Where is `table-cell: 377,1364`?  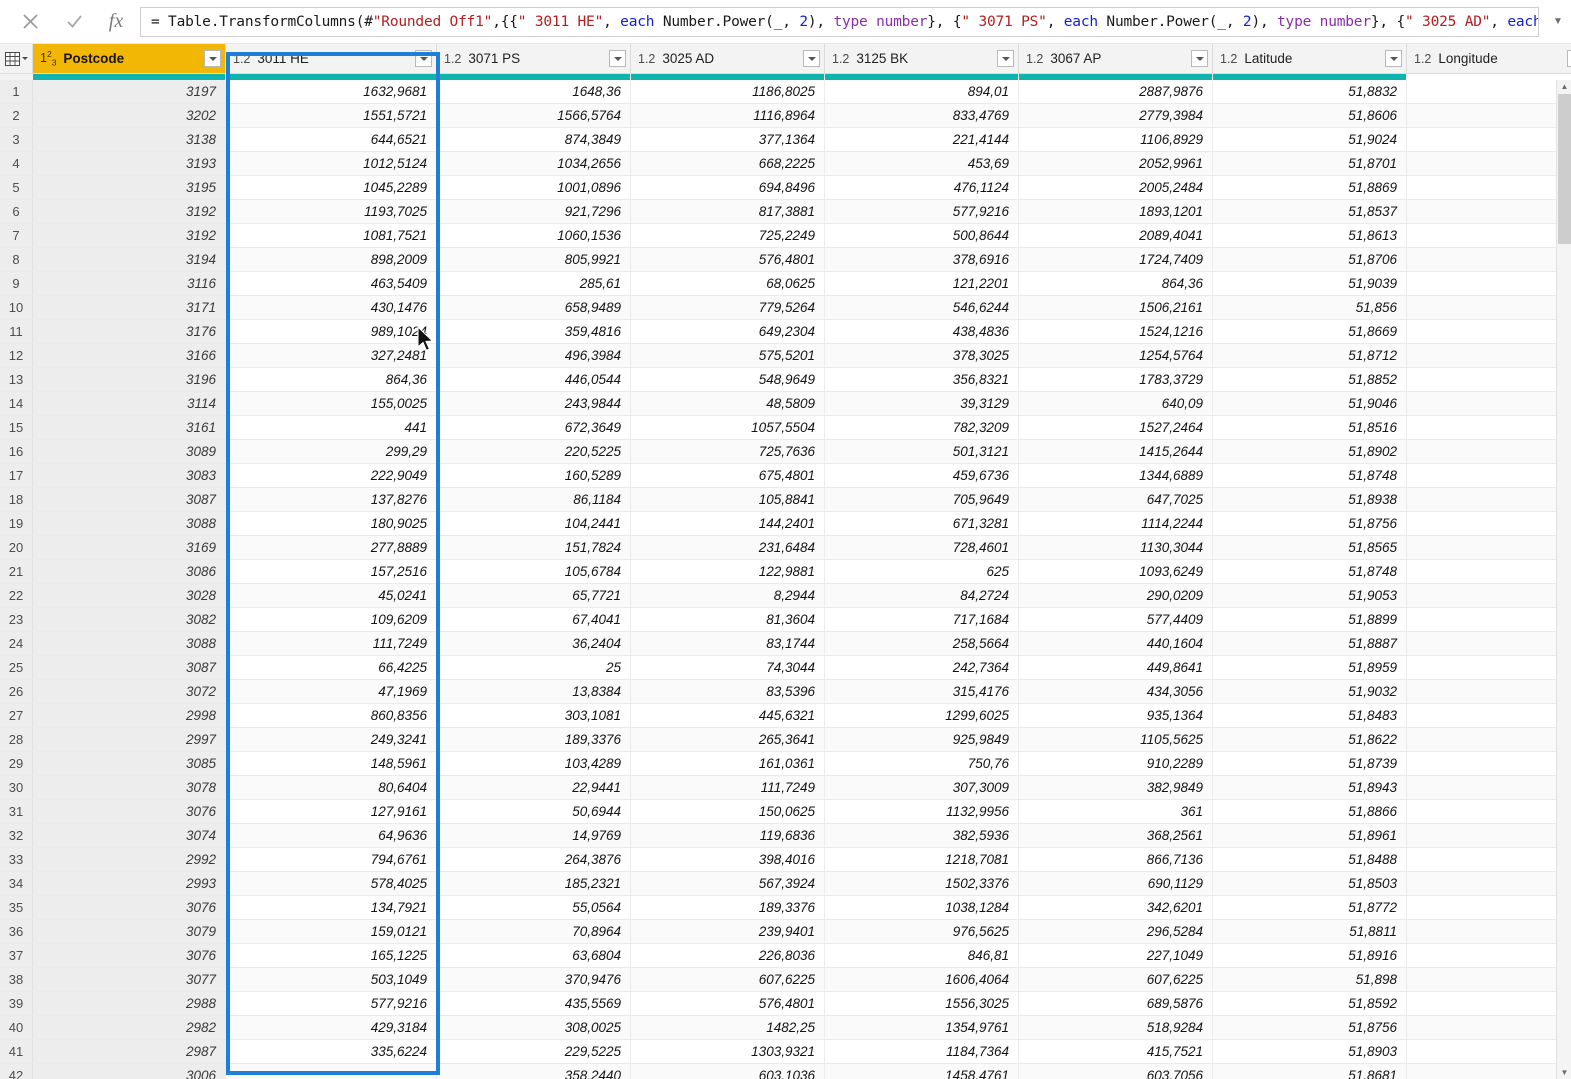
table-cell: 377,1364 is located at coordinates (728, 139).